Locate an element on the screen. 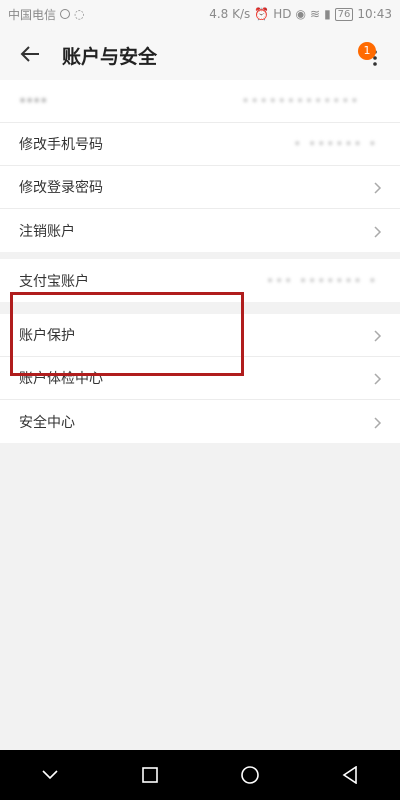 This screenshot has height=800, width=400. nav-collapse-button is located at coordinates (50, 775).